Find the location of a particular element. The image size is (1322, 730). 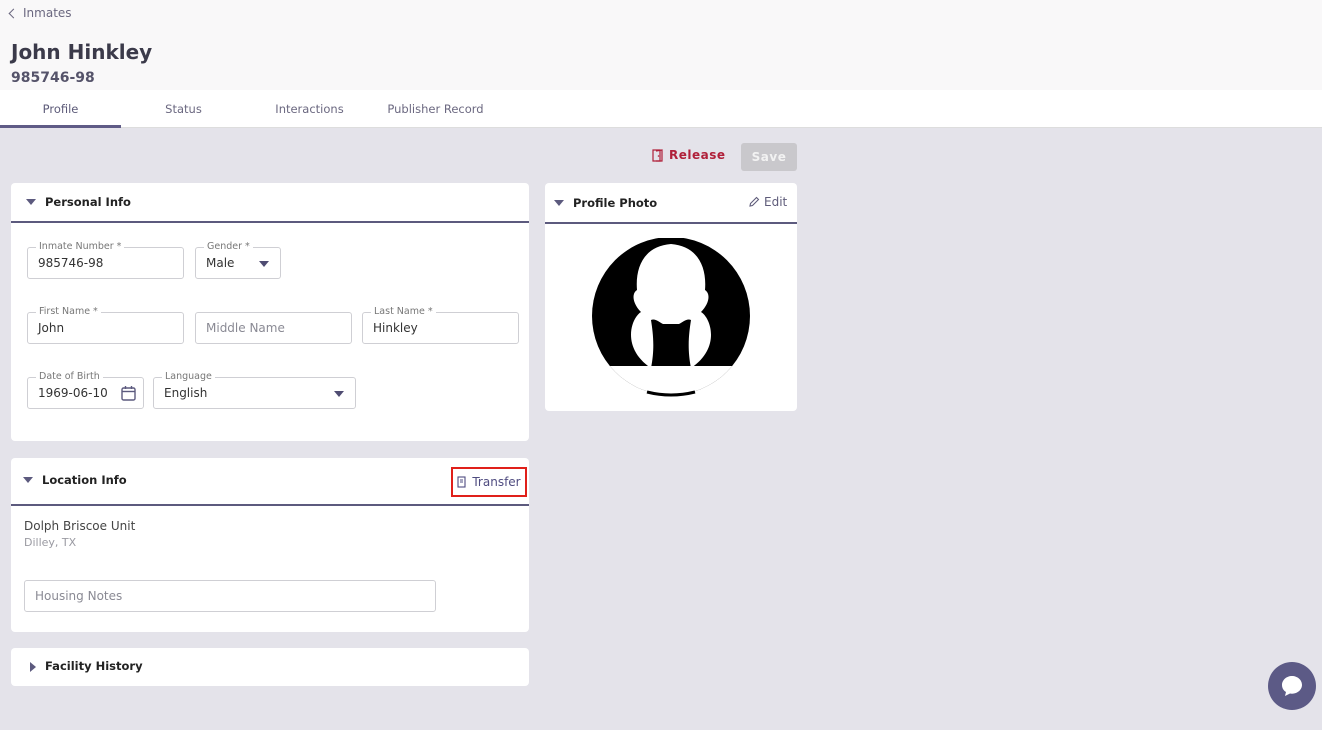

transfer-button: Transfer is located at coordinates (489, 482).